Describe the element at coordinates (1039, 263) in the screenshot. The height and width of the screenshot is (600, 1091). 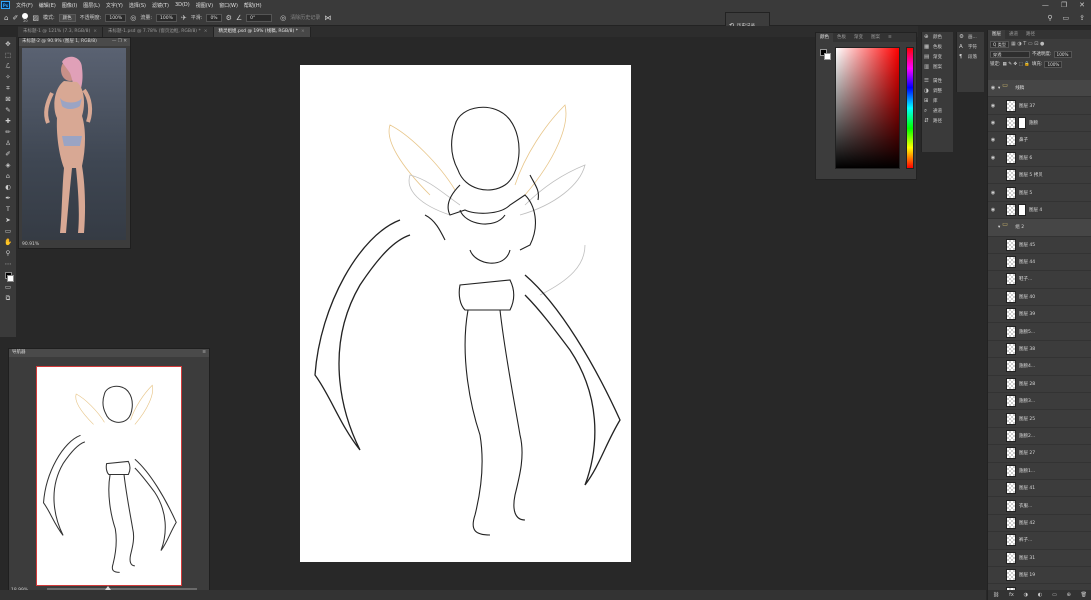
I see `layer-row: 图层 44` at that location.